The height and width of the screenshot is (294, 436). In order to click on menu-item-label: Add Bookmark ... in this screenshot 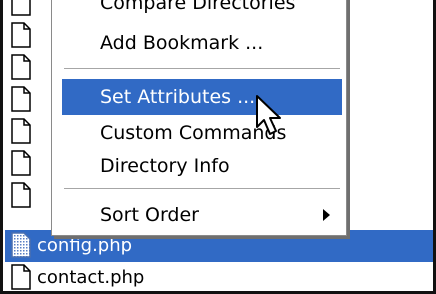, I will do `click(182, 43)`.